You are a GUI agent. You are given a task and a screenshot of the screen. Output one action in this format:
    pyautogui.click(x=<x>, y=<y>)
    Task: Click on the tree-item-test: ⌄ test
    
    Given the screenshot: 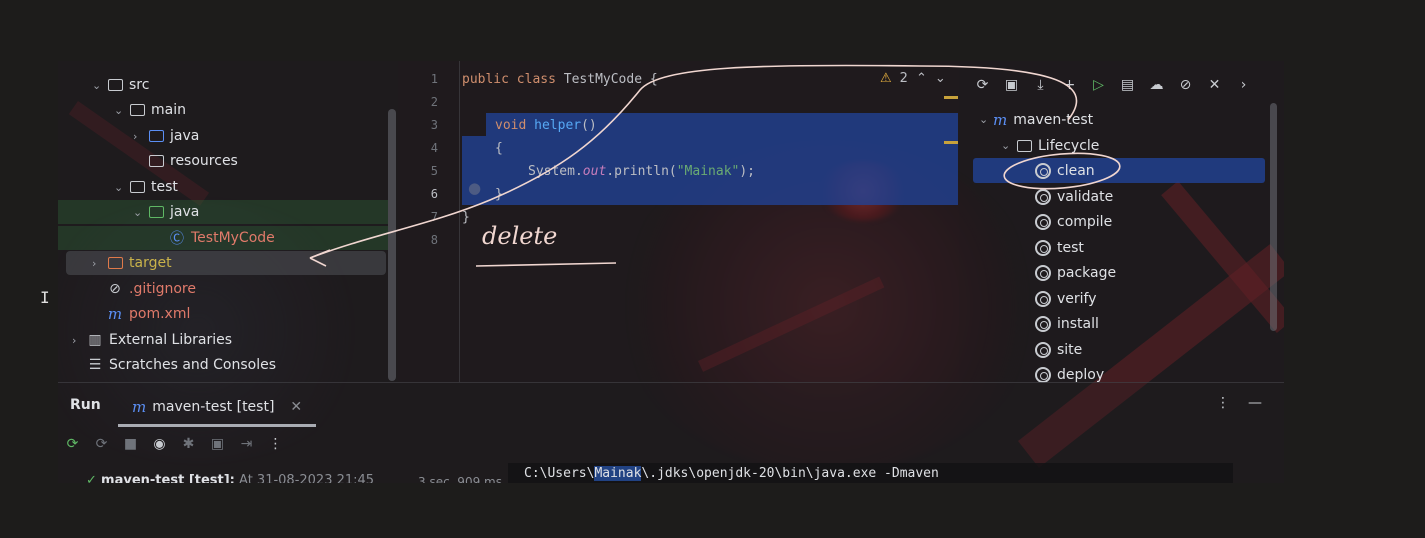 What is the action you would take?
    pyautogui.click(x=146, y=187)
    